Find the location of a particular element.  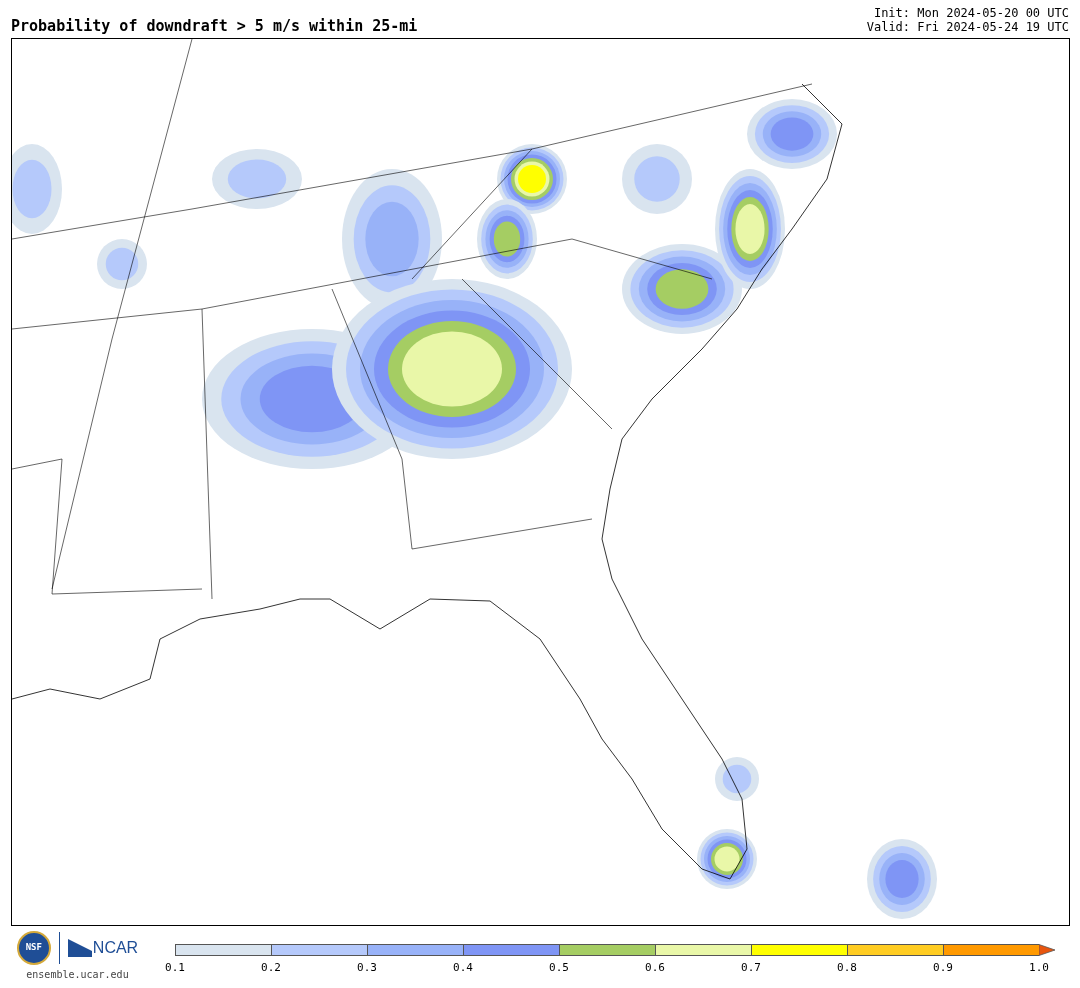

tick-label: 0.6 is located at coordinates (655, 967).